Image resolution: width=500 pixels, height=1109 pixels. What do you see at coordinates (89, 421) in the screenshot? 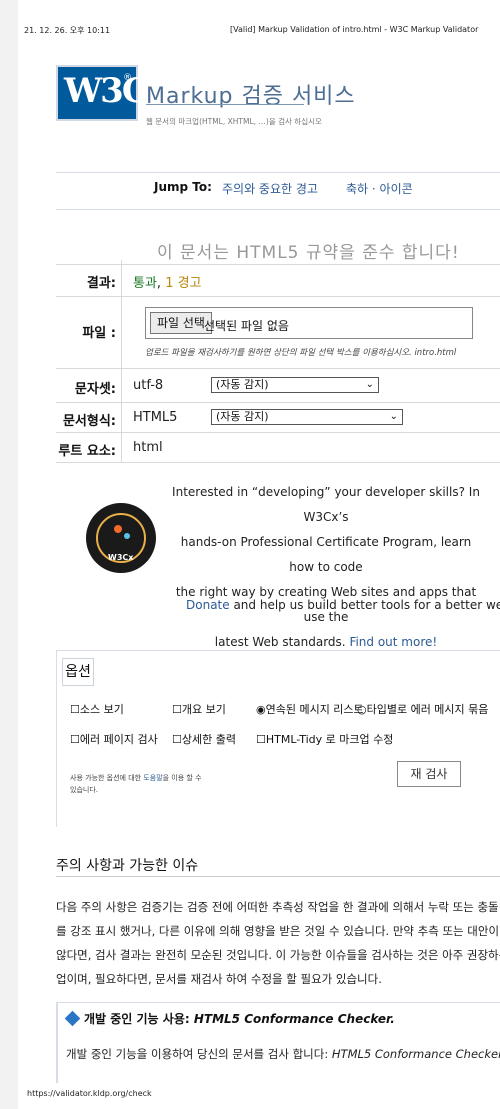
I see `doctype-label: 문서형식:` at bounding box center [89, 421].